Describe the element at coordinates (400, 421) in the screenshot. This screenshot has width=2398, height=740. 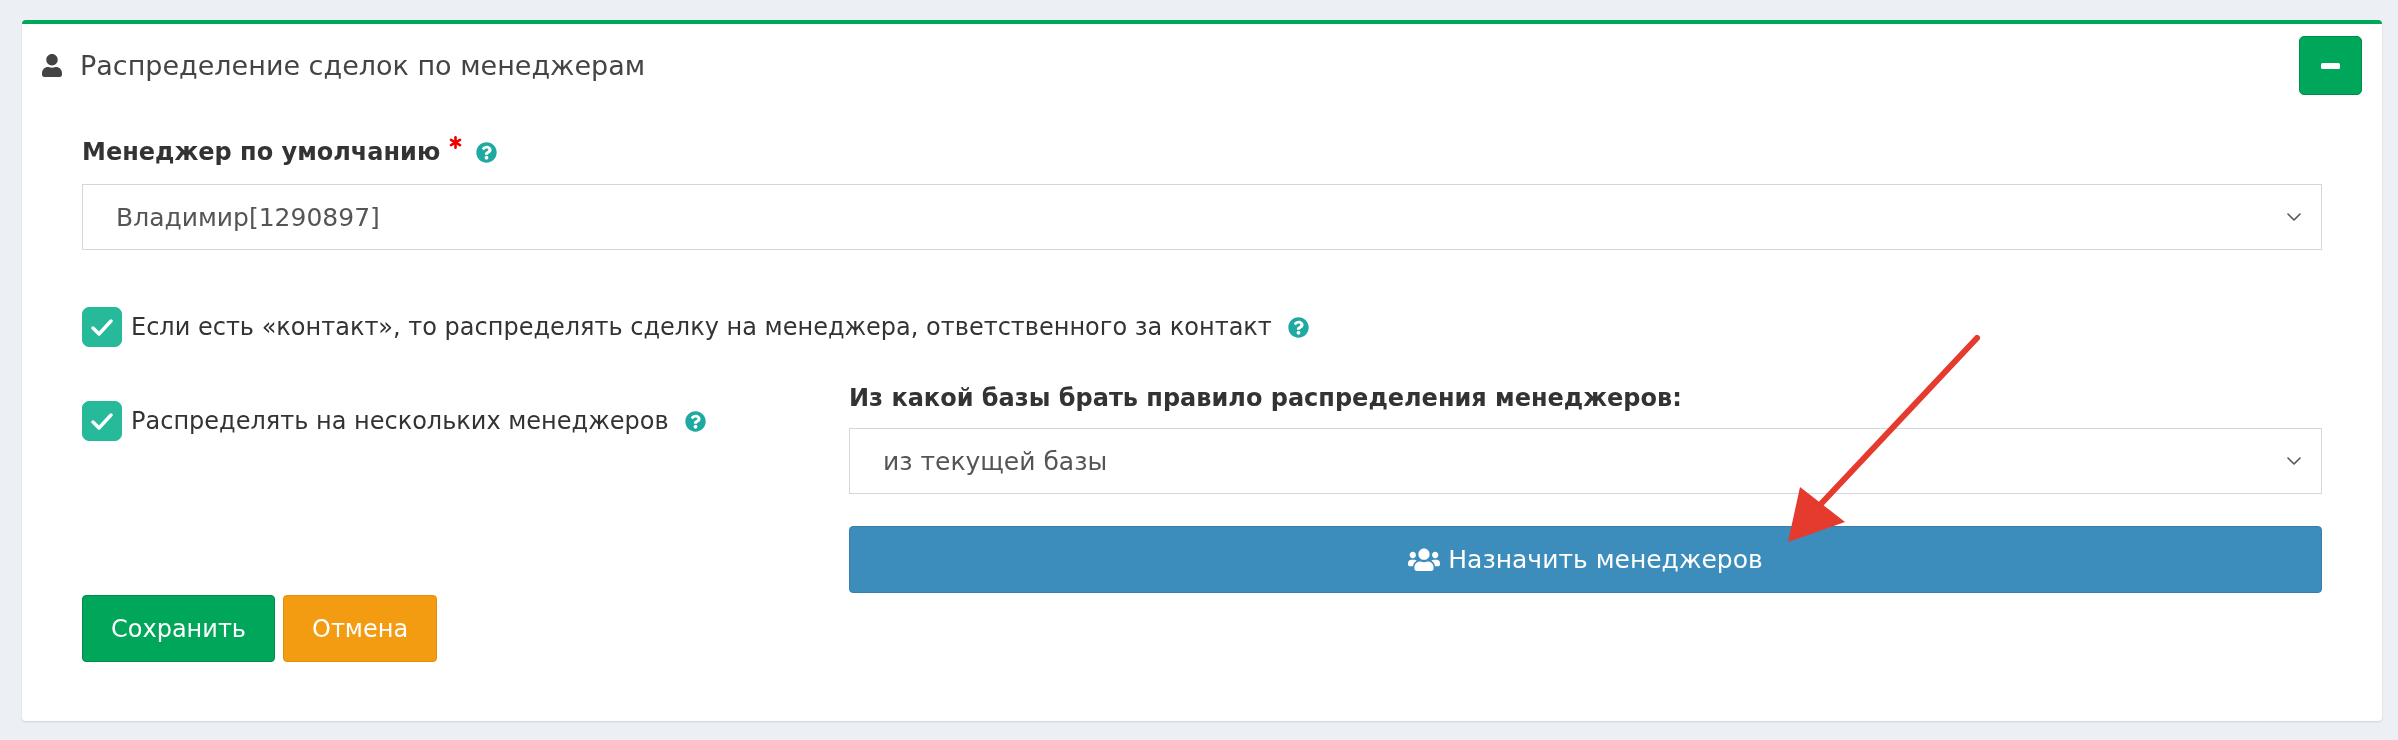
I see `checkbox-label: Распределять на нескольких менеджеров` at that location.